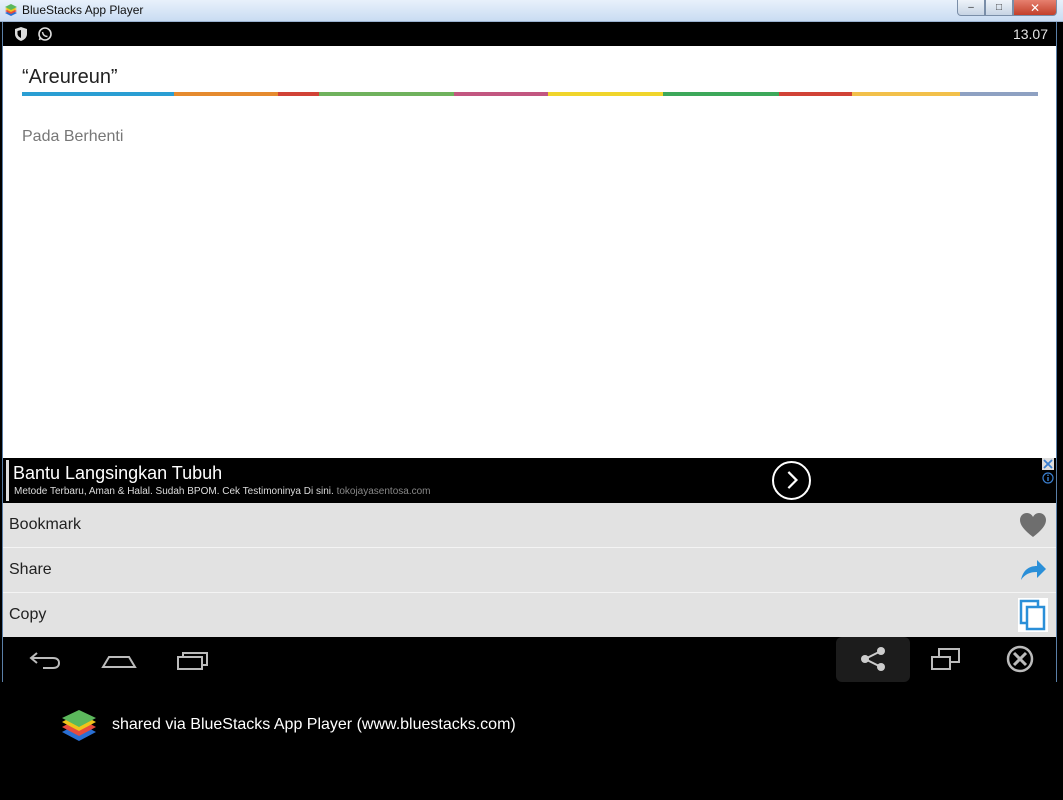 This screenshot has height=800, width=1063. Describe the element at coordinates (83, 10) in the screenshot. I see `window-title: BlueStacks App Player` at that location.